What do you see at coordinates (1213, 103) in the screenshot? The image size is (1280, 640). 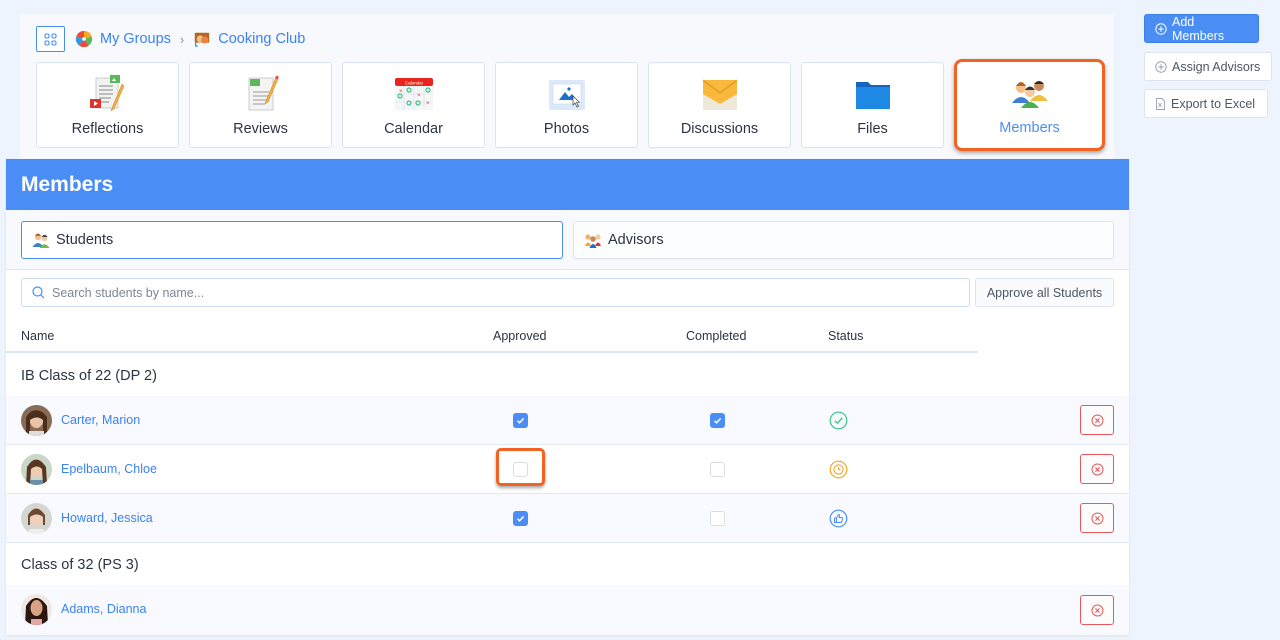 I see `export-to-excel-label: Export to Excel` at bounding box center [1213, 103].